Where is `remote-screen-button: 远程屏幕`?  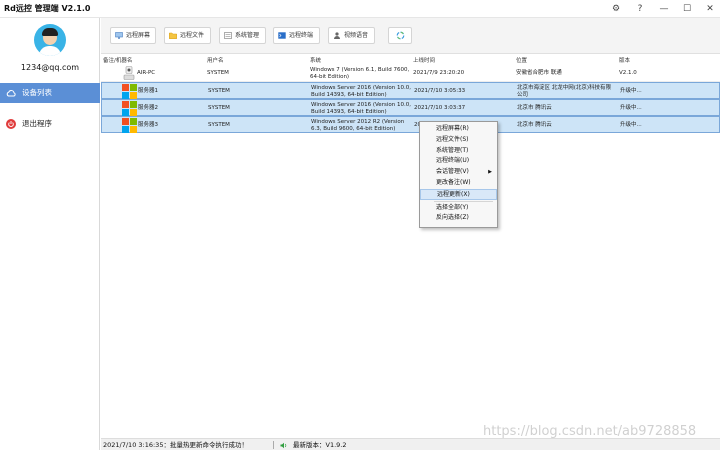 remote-screen-button: 远程屏幕 is located at coordinates (133, 35).